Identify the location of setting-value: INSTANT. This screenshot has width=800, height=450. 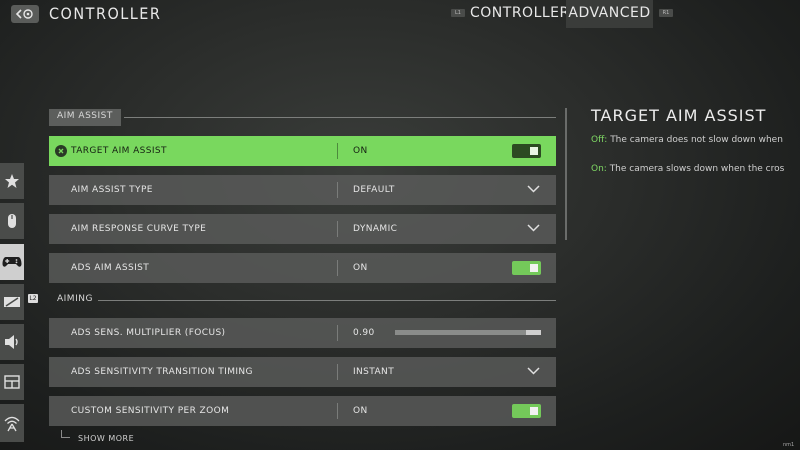
(374, 372).